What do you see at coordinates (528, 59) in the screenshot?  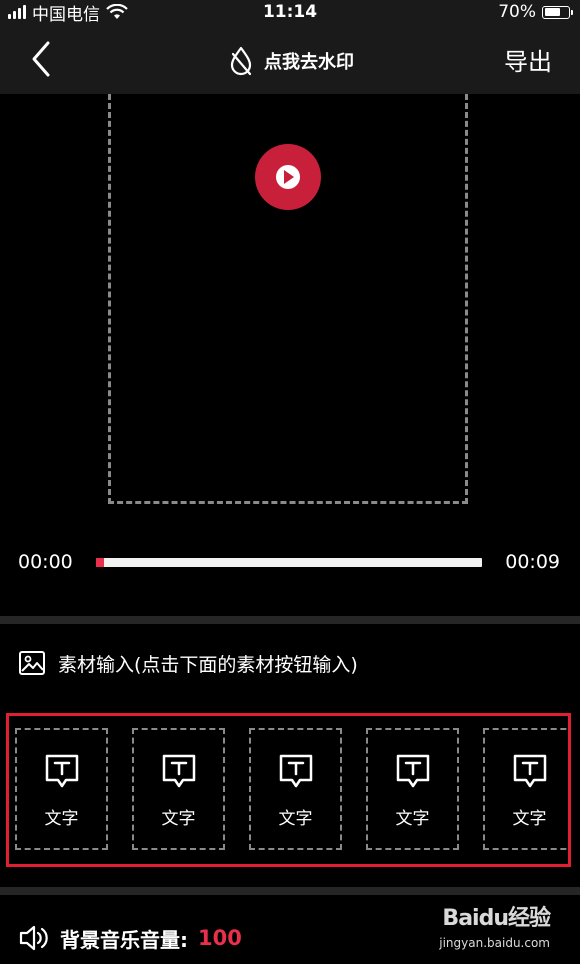 I see `export-button: 导出` at bounding box center [528, 59].